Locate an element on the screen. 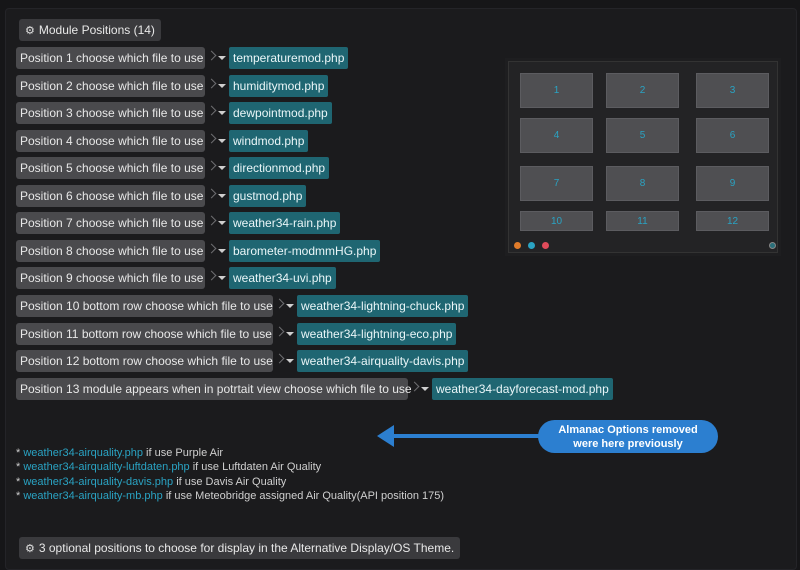 This screenshot has width=800, height=570. file-select: dewpointmod.php is located at coordinates (280, 113).